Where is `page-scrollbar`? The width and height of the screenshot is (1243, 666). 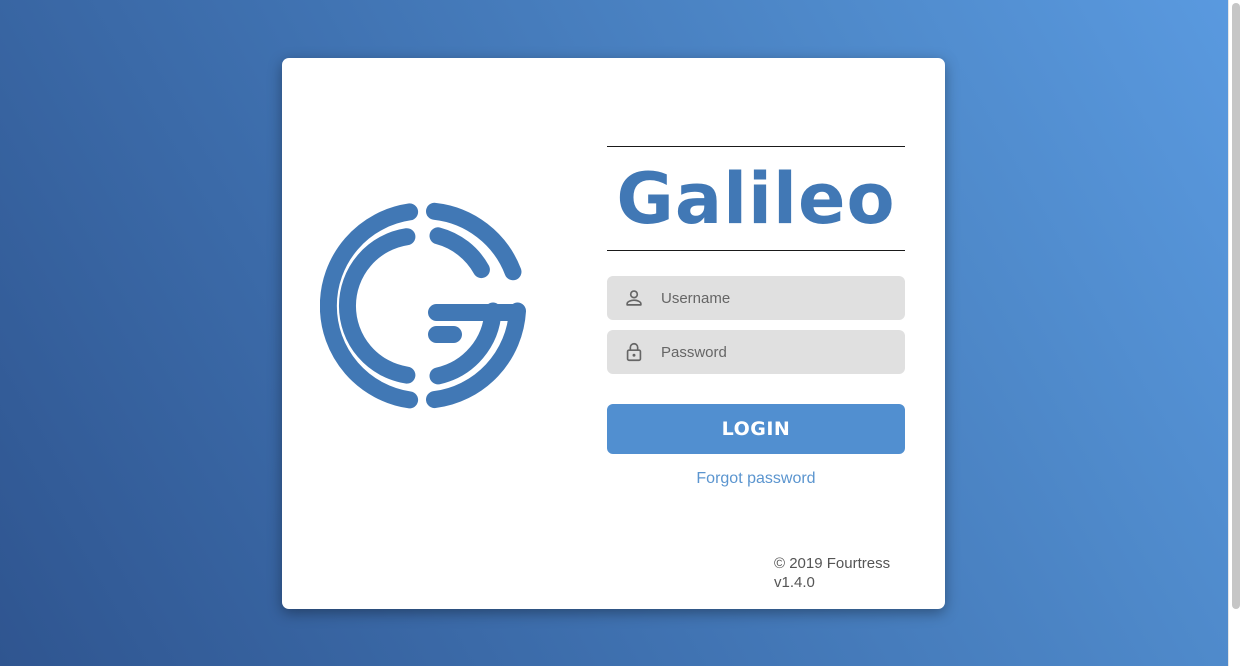
page-scrollbar is located at coordinates (1235, 333).